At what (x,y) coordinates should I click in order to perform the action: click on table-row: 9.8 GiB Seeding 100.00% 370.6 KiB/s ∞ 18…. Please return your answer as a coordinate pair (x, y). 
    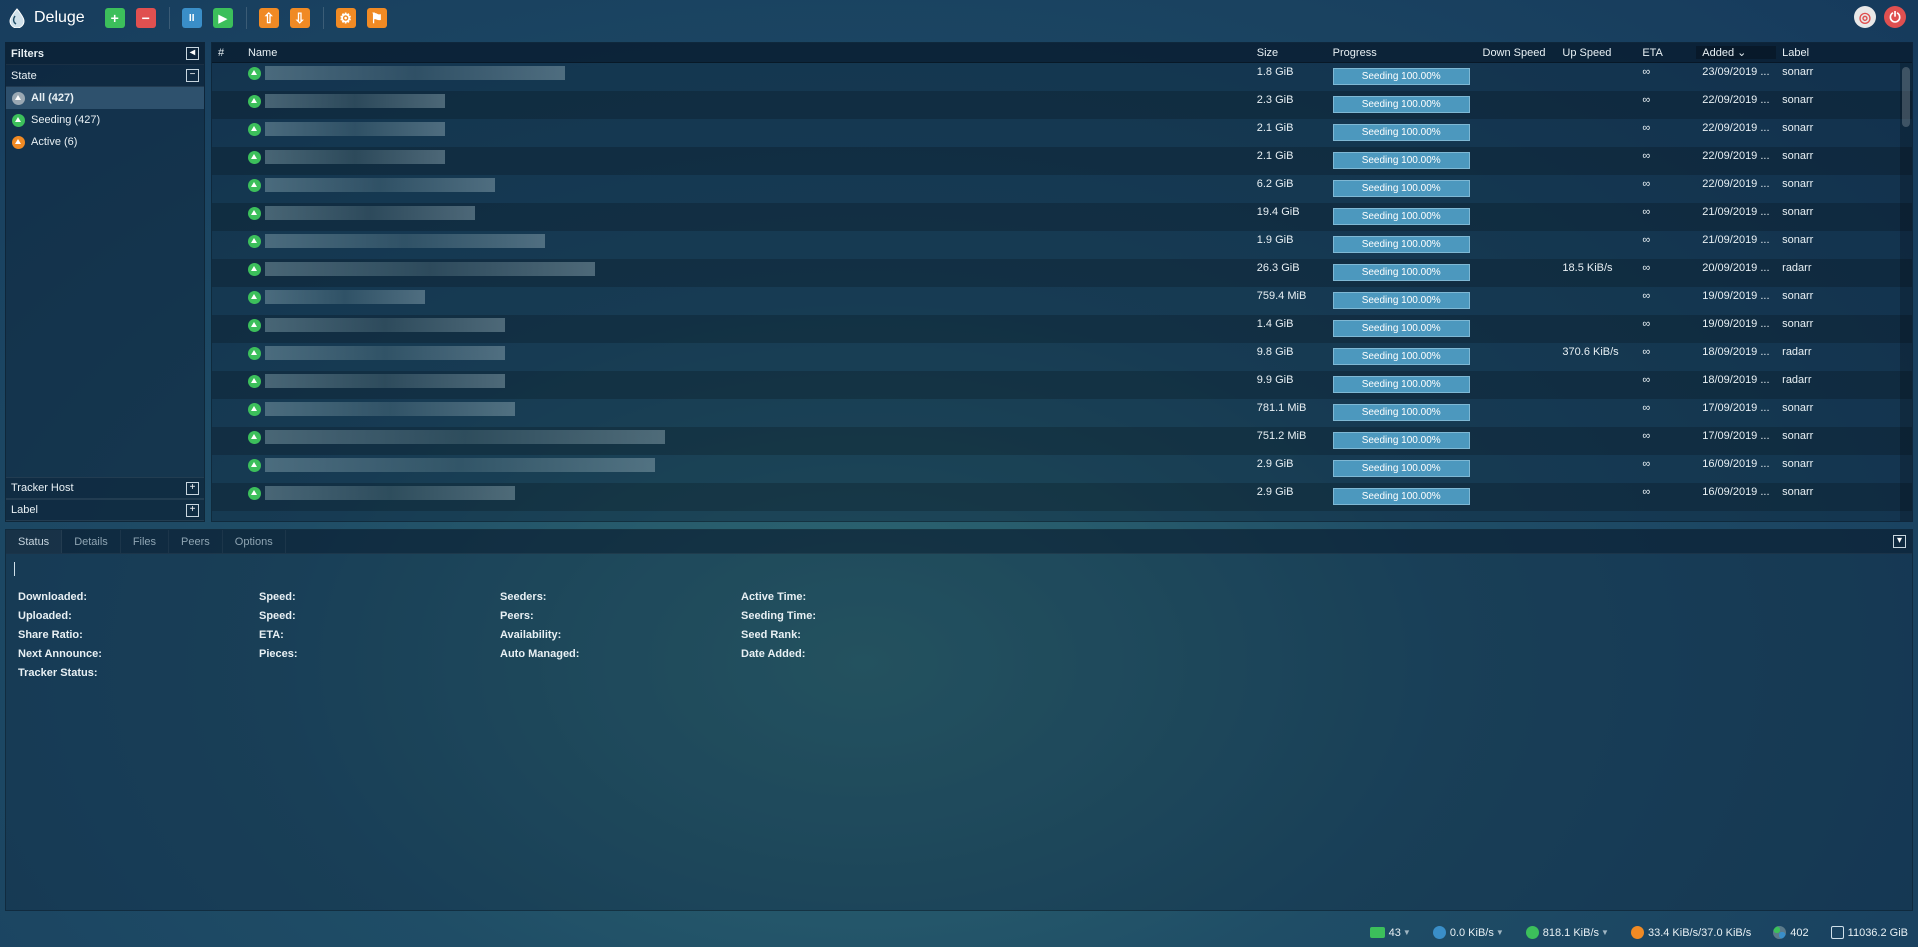
    Looking at the image, I should click on (1062, 357).